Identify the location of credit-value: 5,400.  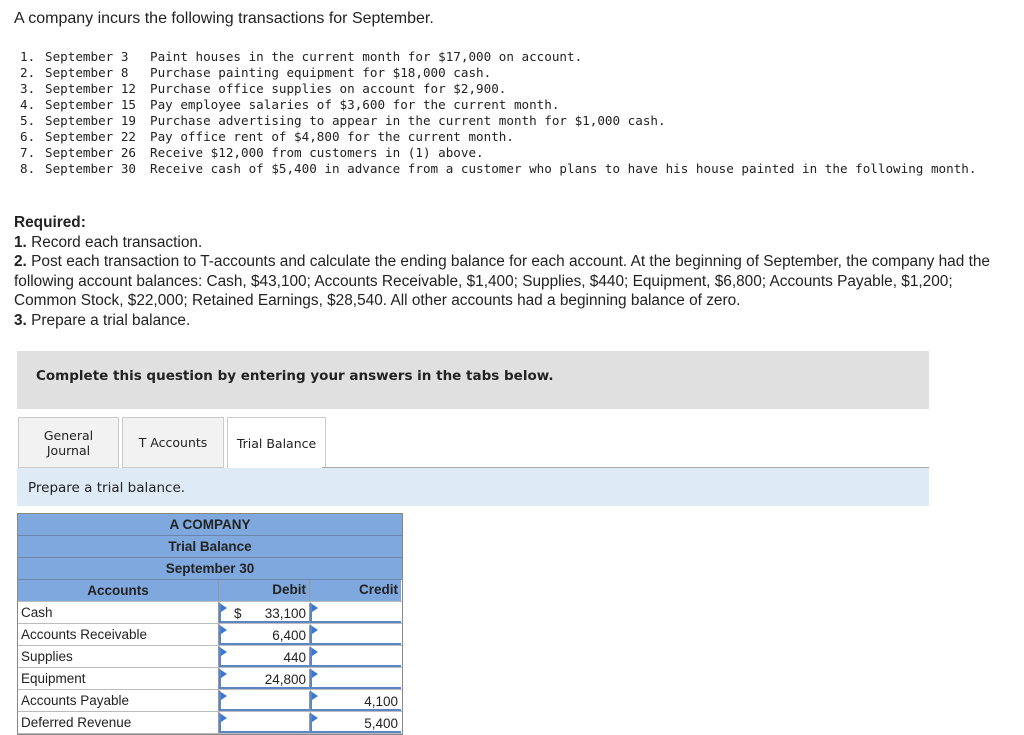
(381, 723).